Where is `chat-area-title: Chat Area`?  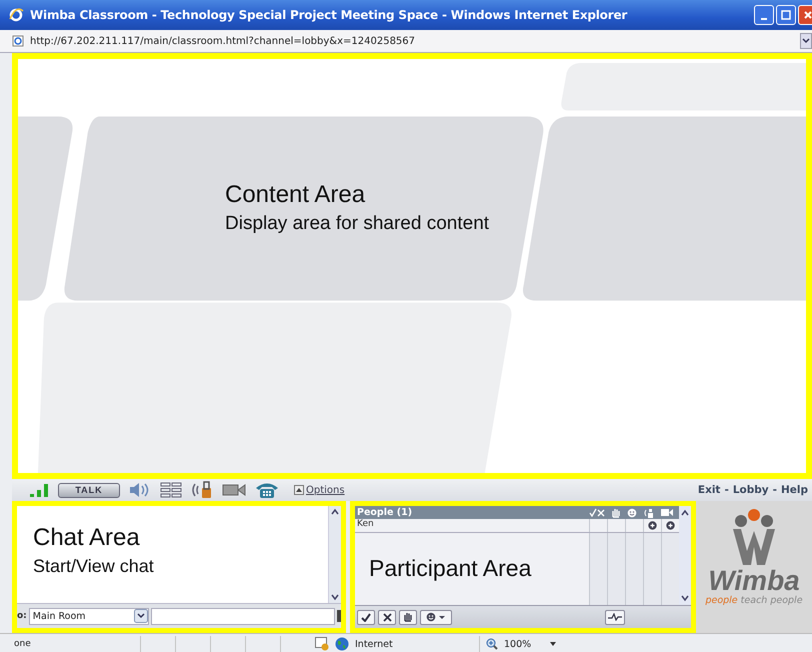
chat-area-title: Chat Area is located at coordinates (87, 538).